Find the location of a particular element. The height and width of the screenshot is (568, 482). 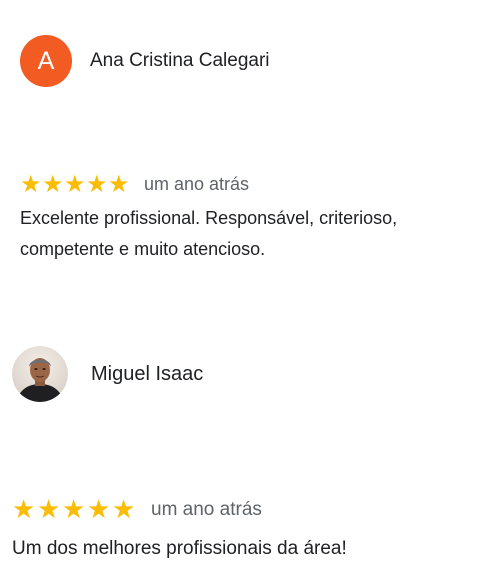

author-name: Miguel Isaac is located at coordinates (147, 374).